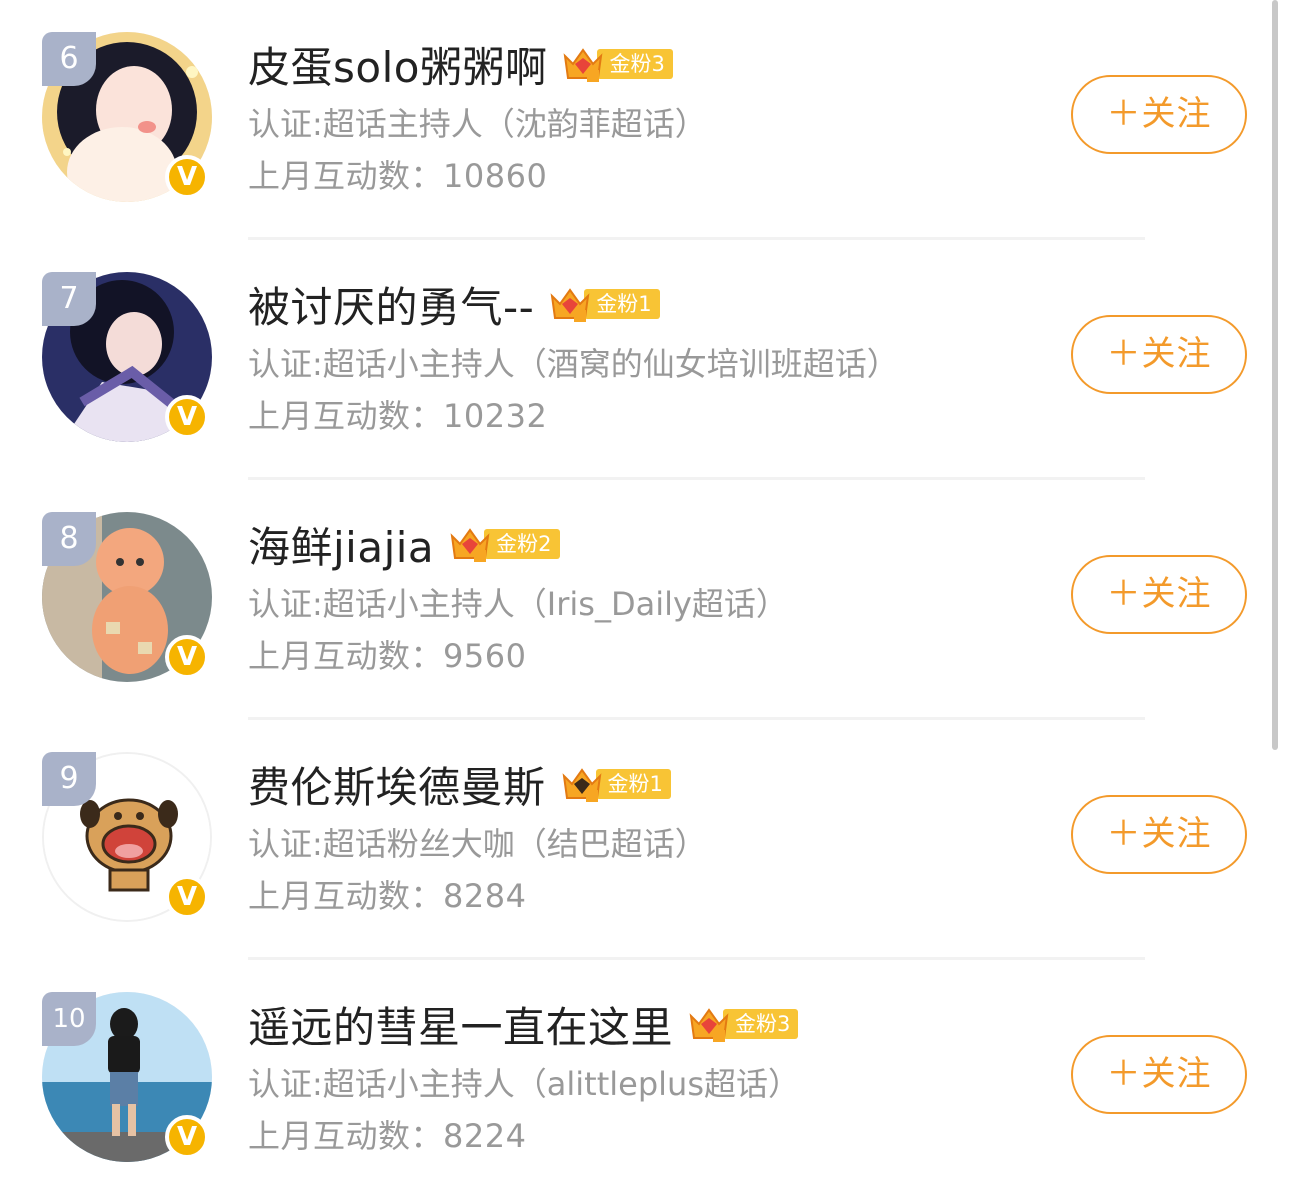  What do you see at coordinates (524, 1084) in the screenshot?
I see `certification-text: 认证:超话小主持人（alittleplus超话）` at bounding box center [524, 1084].